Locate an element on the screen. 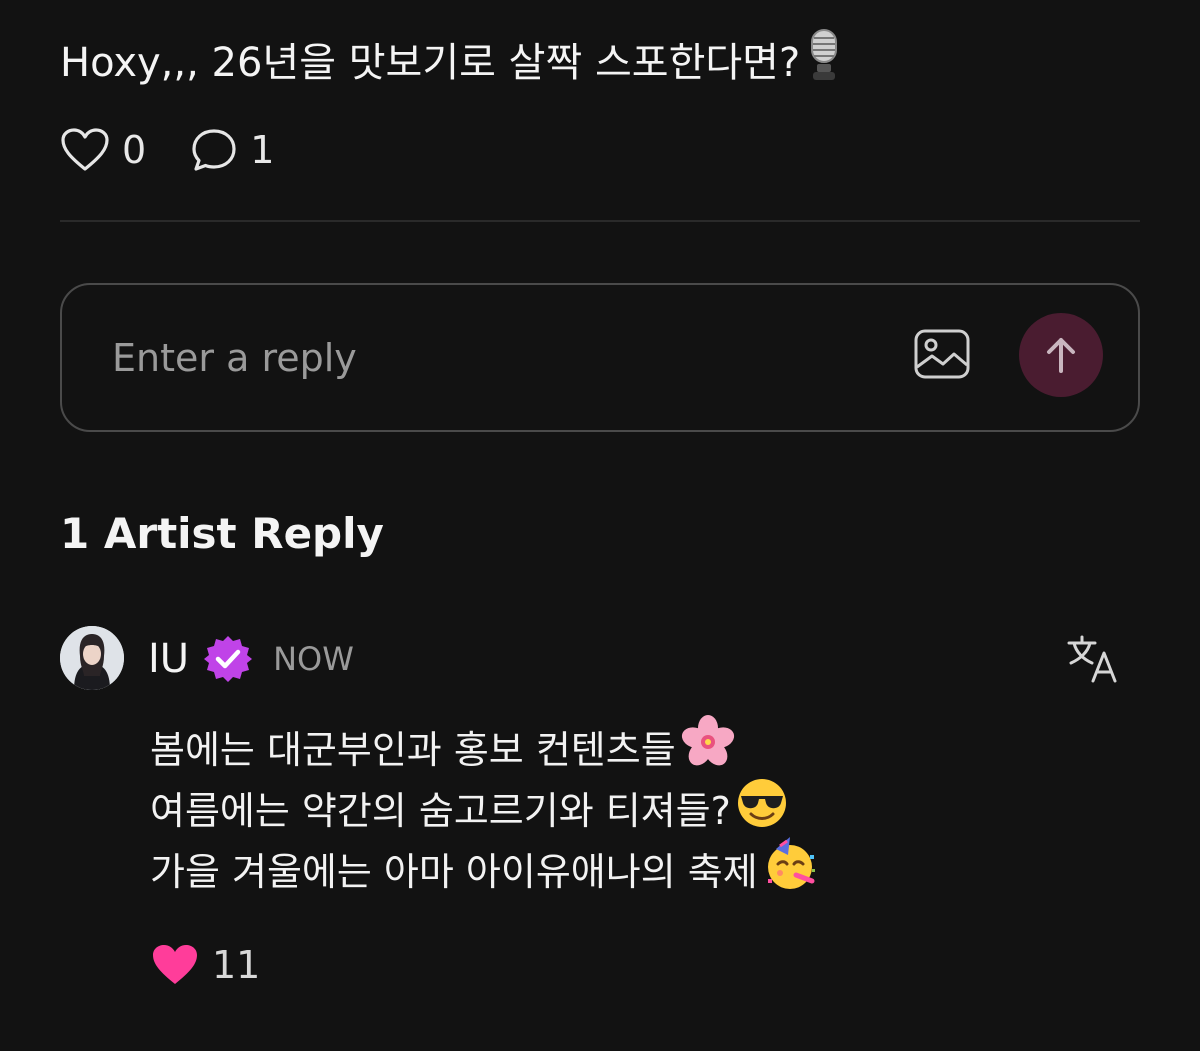 The width and height of the screenshot is (1200, 1051). section-title: 1 Artist Reply is located at coordinates (222, 533).